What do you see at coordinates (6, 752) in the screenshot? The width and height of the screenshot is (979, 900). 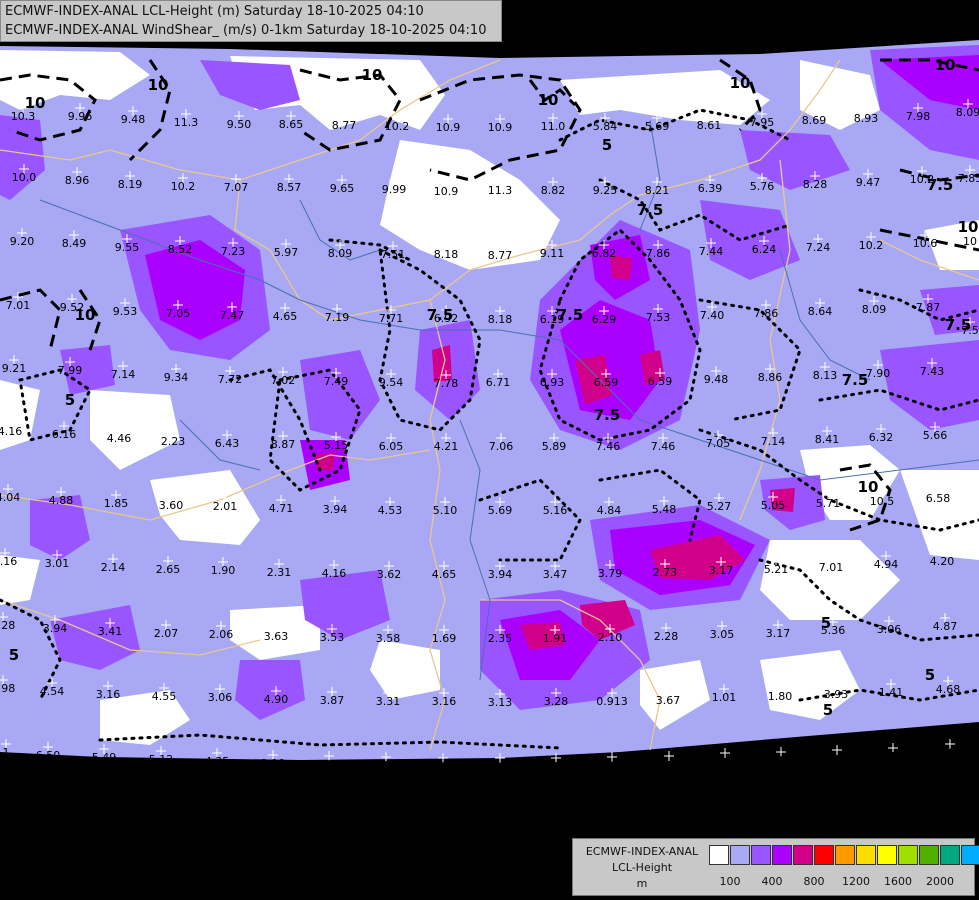 I see `value-label: 1` at bounding box center [6, 752].